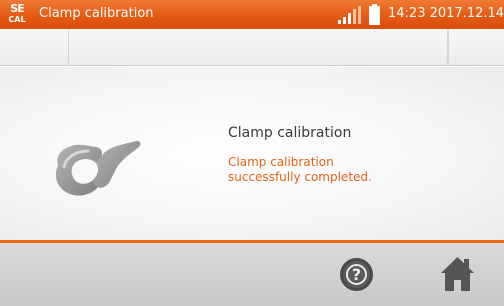 Image resolution: width=504 pixels, height=306 pixels. Describe the element at coordinates (446, 13) in the screenshot. I see `clock: 14:23 2017.12.14` at that location.